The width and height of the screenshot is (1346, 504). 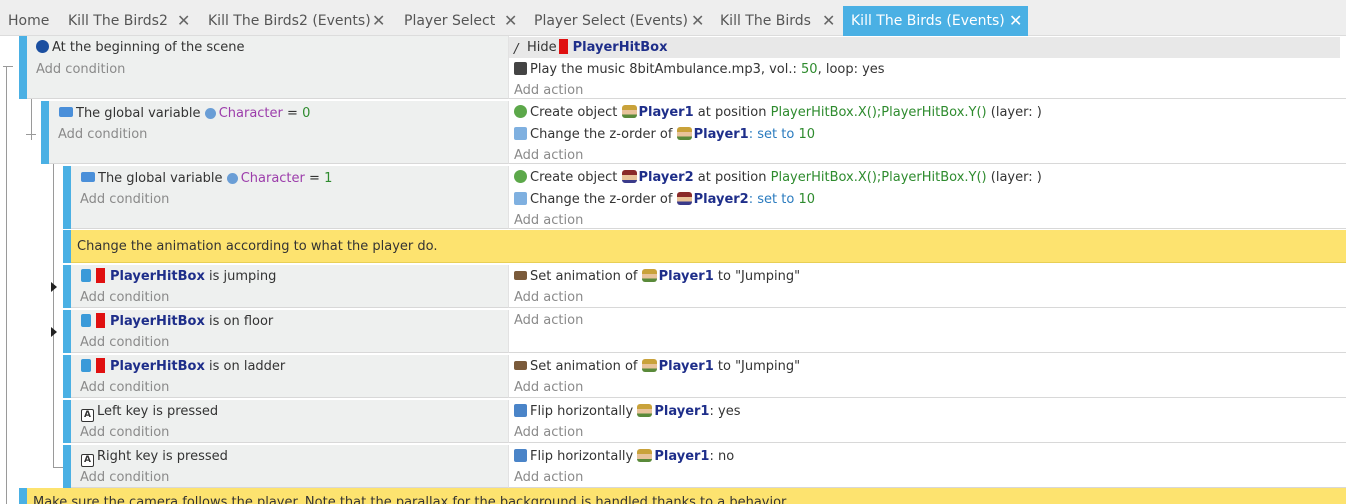 I want to click on tab-label: Kill The Birds (Events), so click(x=928, y=21).